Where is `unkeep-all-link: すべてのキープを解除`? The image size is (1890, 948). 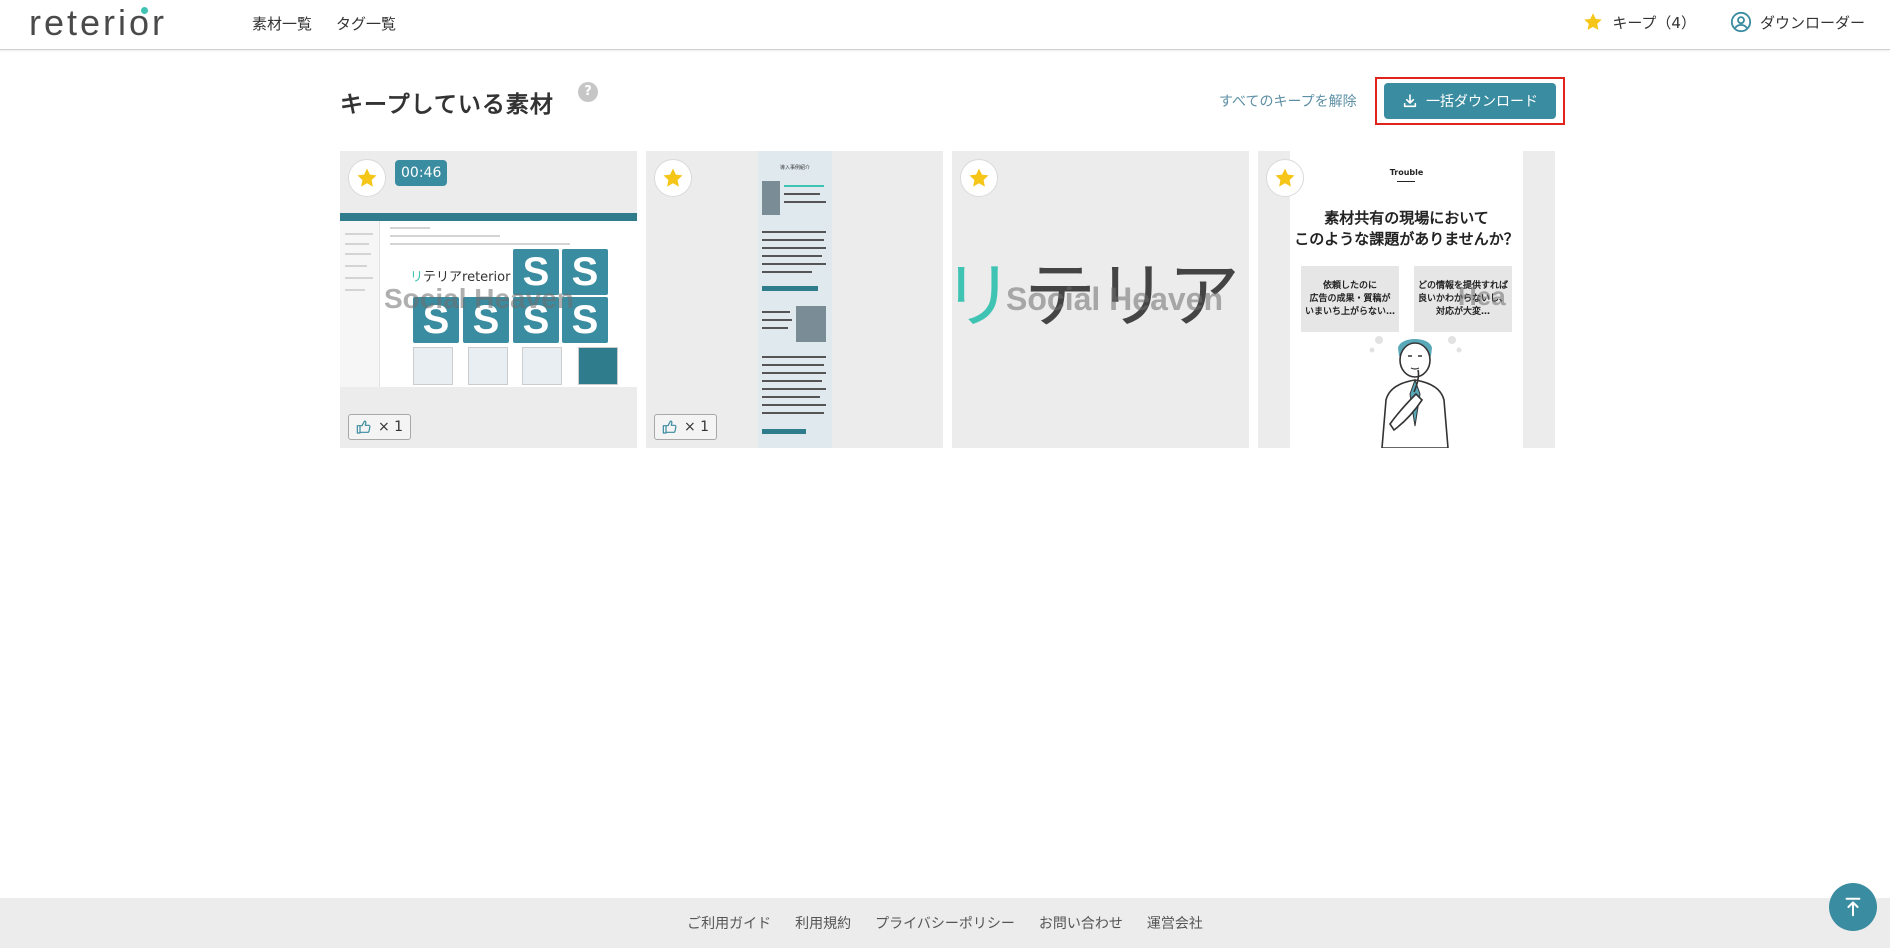 unkeep-all-link: すべてのキープを解除 is located at coordinates (1288, 101).